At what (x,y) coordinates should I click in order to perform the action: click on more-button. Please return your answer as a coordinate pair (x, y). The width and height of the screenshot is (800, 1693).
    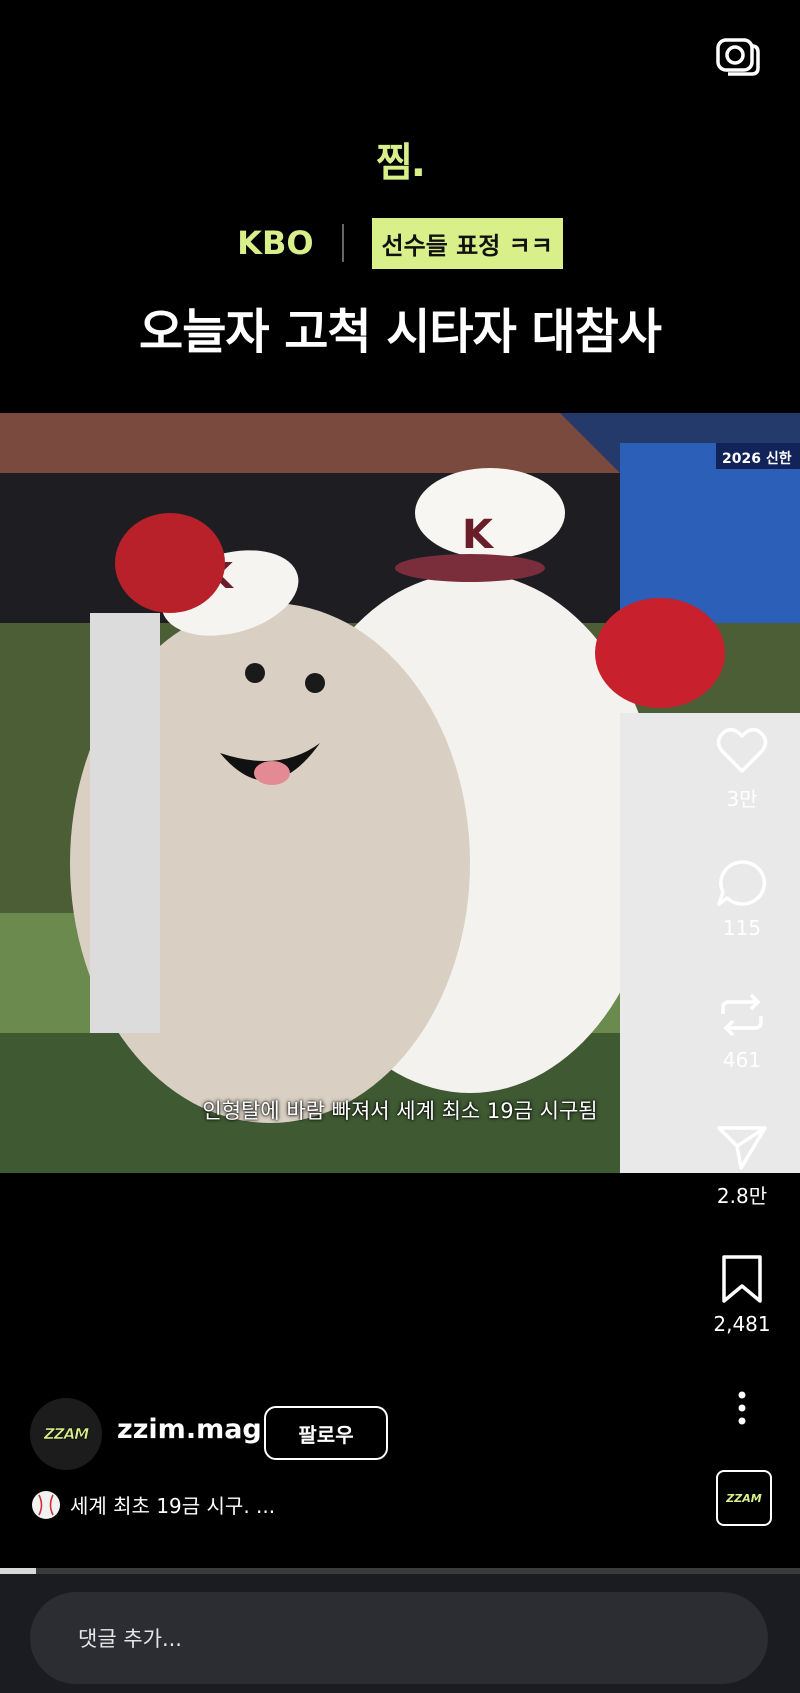
    Looking at the image, I should click on (742, 1408).